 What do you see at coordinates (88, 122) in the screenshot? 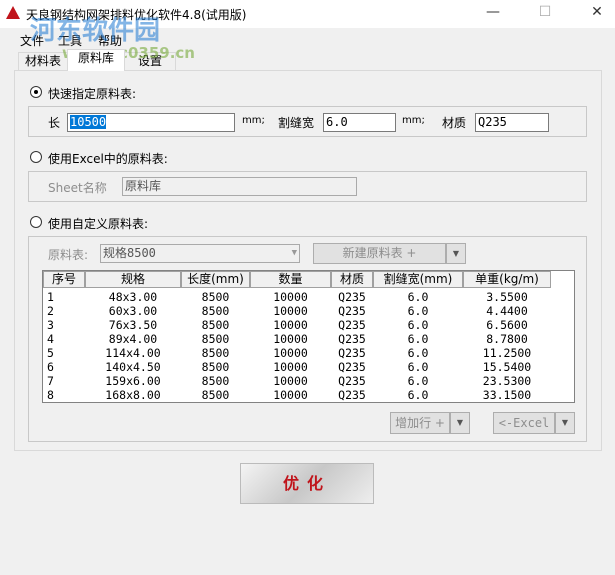
I see `length-value: 10500` at bounding box center [88, 122].